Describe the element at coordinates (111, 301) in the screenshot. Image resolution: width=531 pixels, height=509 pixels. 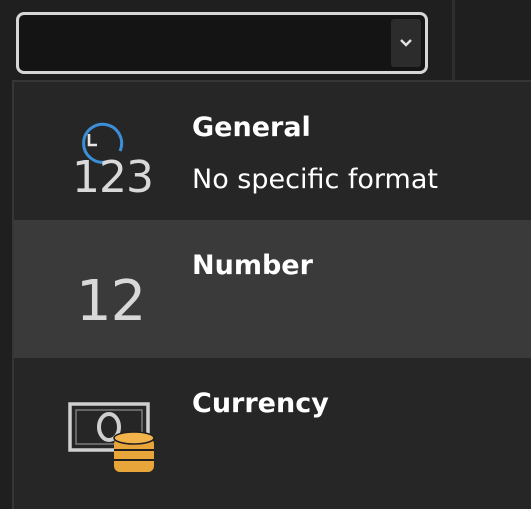
I see `icon-digits-12: 12` at that location.